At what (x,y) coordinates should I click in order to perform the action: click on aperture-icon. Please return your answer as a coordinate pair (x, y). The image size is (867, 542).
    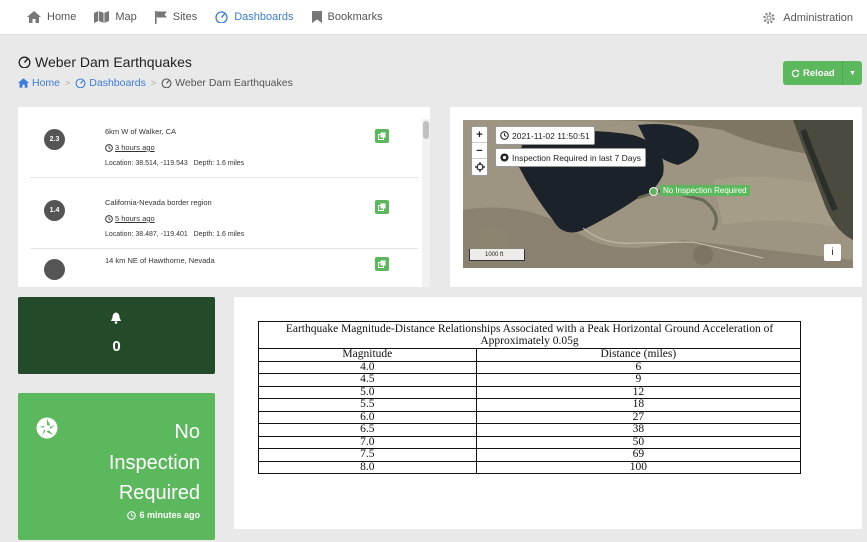
    Looking at the image, I should click on (47, 428).